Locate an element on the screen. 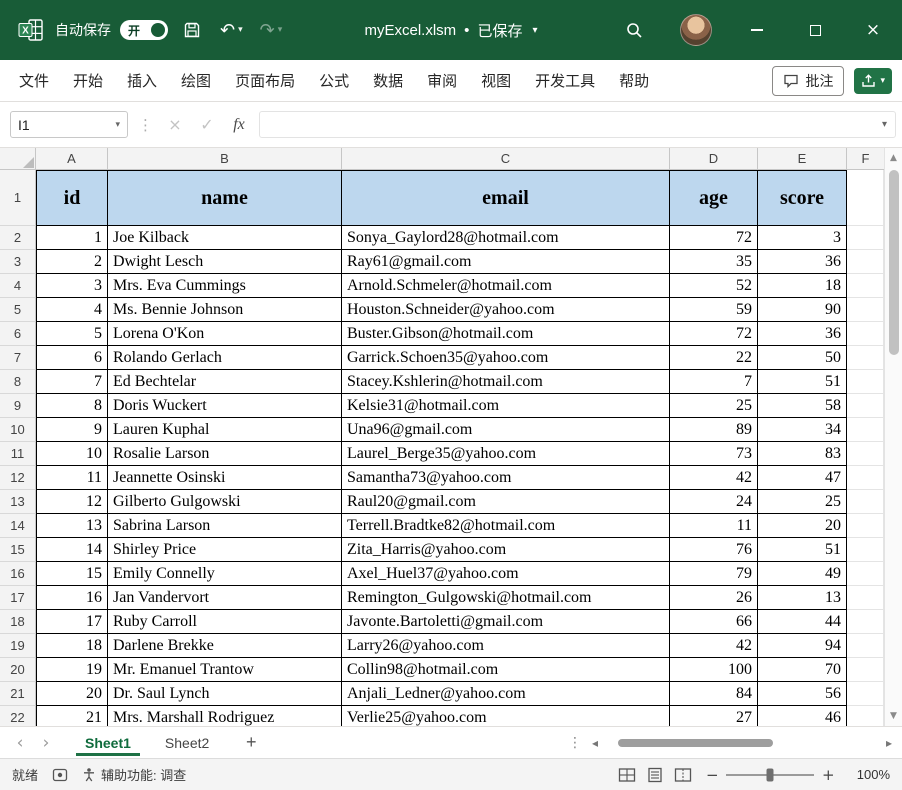  cell: 14 is located at coordinates (72, 550).